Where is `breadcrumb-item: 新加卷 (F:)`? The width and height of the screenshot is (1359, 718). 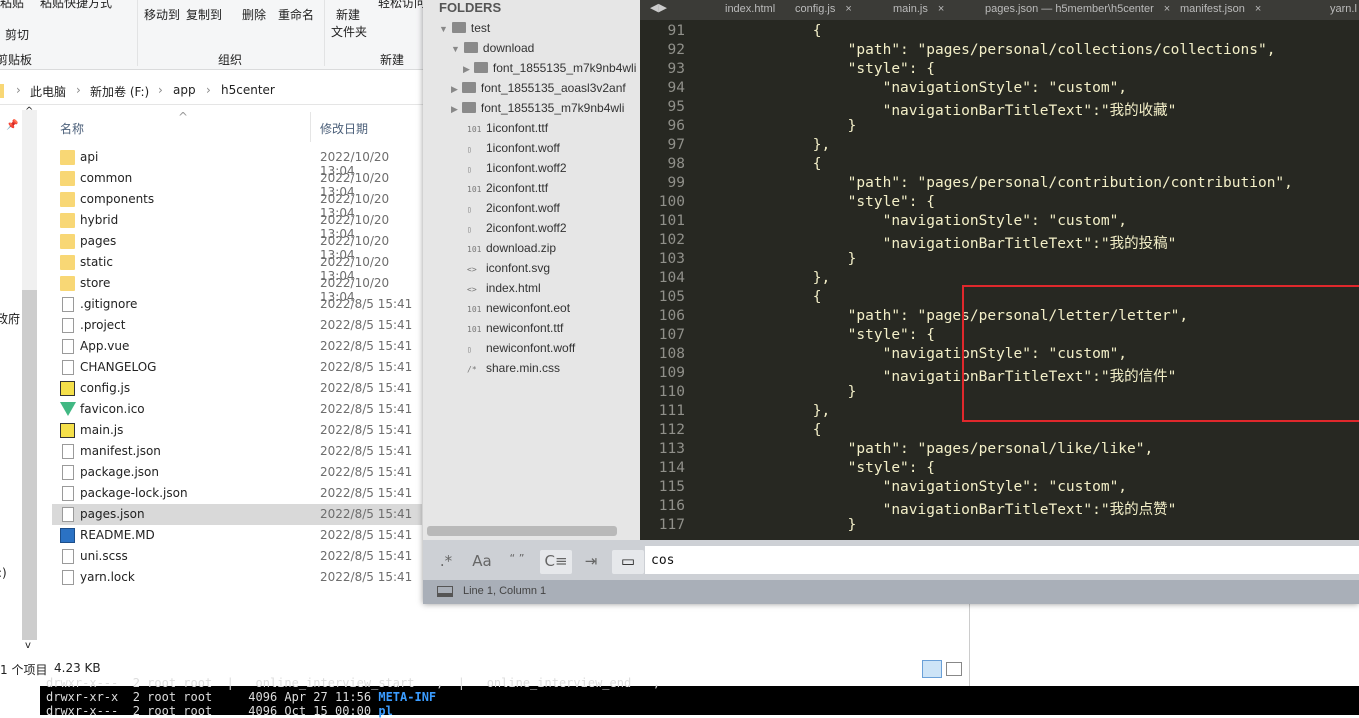
breadcrumb-item: 新加卷 (F:) is located at coordinates (119, 91).